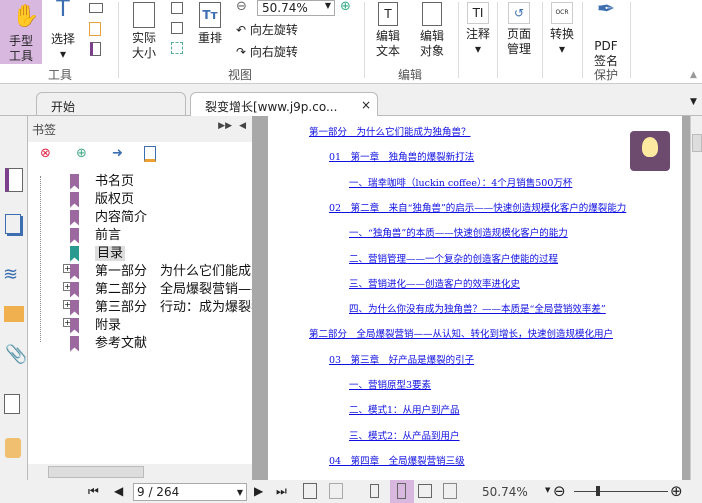  What do you see at coordinates (401, 359) in the screenshot?
I see `toc-link: 03 第三章 好产品是爆裂的引子` at bounding box center [401, 359].